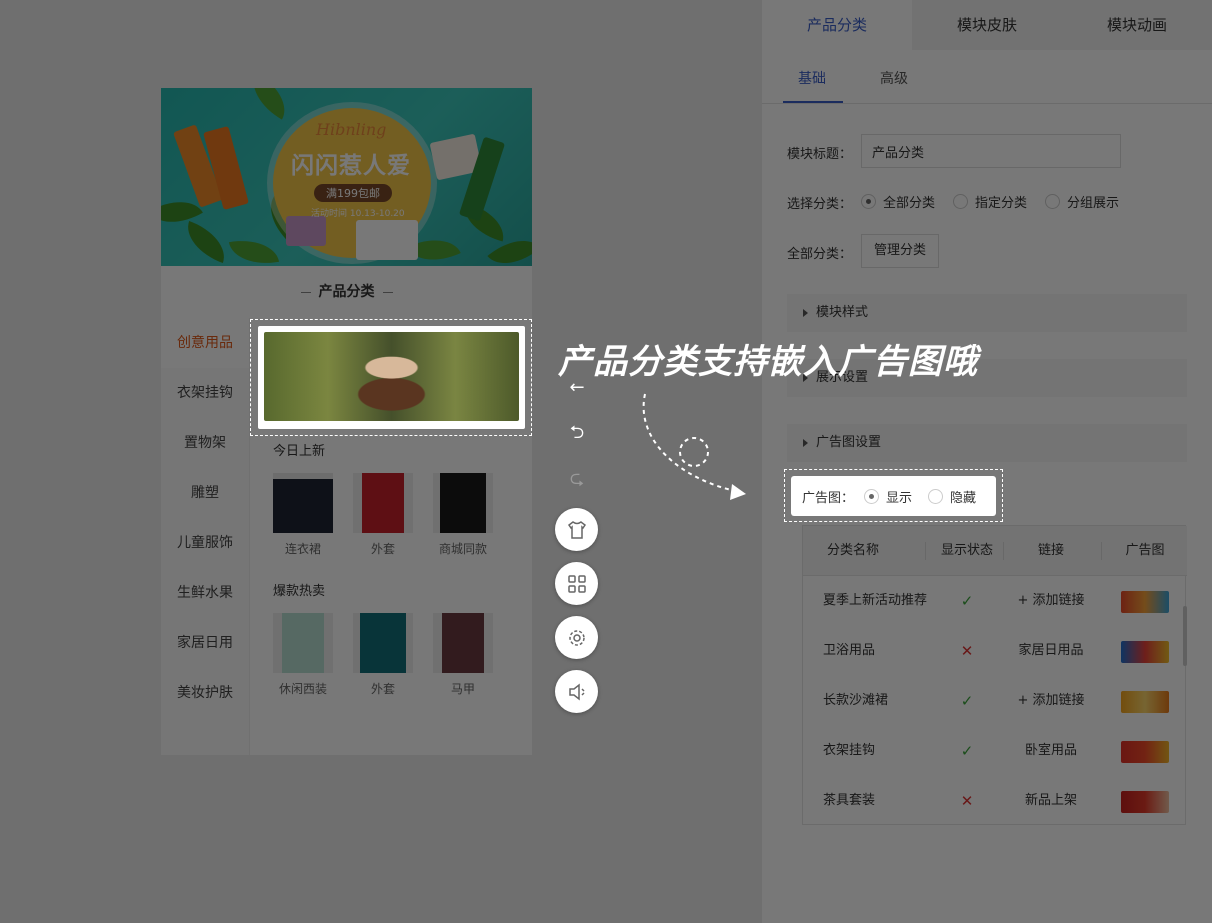 The width and height of the screenshot is (1212, 923). Describe the element at coordinates (694, 446) in the screenshot. I see `pointer-arrow-icon` at that location.